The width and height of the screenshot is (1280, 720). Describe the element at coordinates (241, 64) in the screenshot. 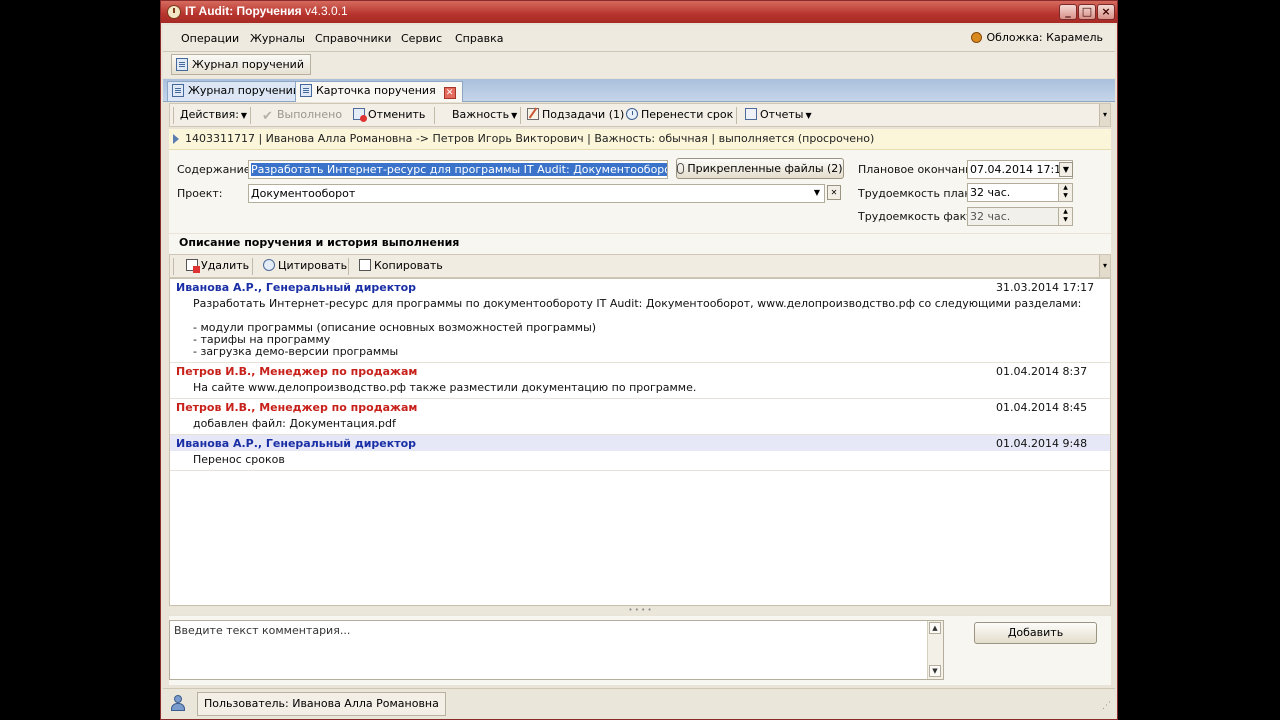

I see `journal-button: Журнал поручений` at that location.